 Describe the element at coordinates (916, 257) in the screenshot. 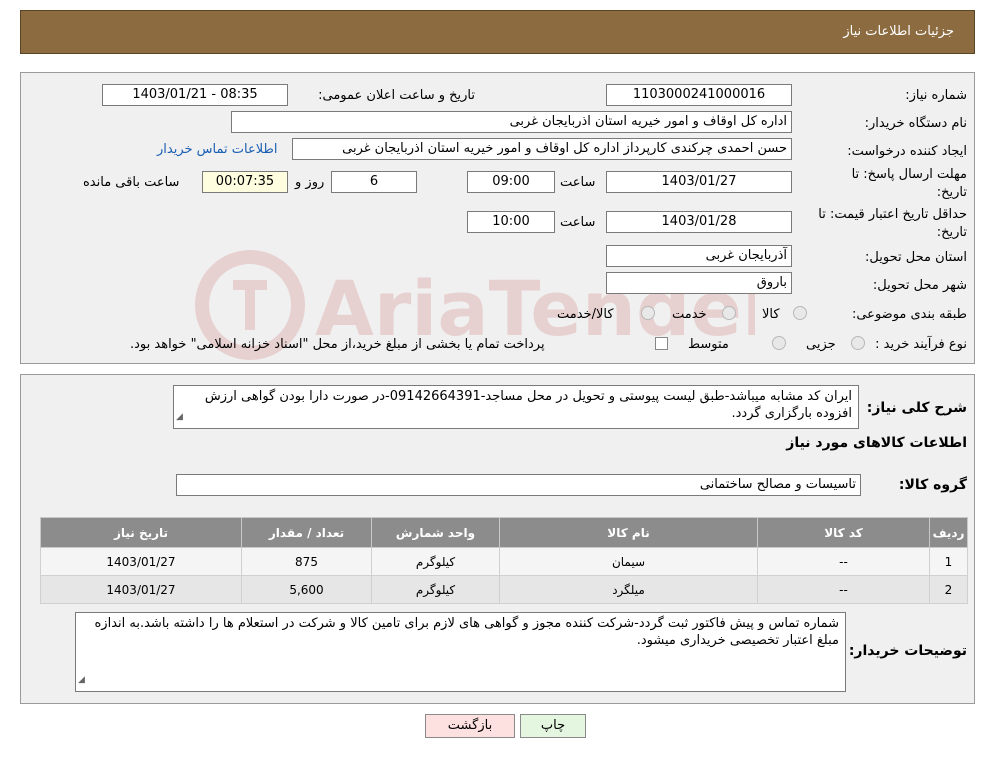

I see `delivery-province-label: استان محل تحویل:` at that location.